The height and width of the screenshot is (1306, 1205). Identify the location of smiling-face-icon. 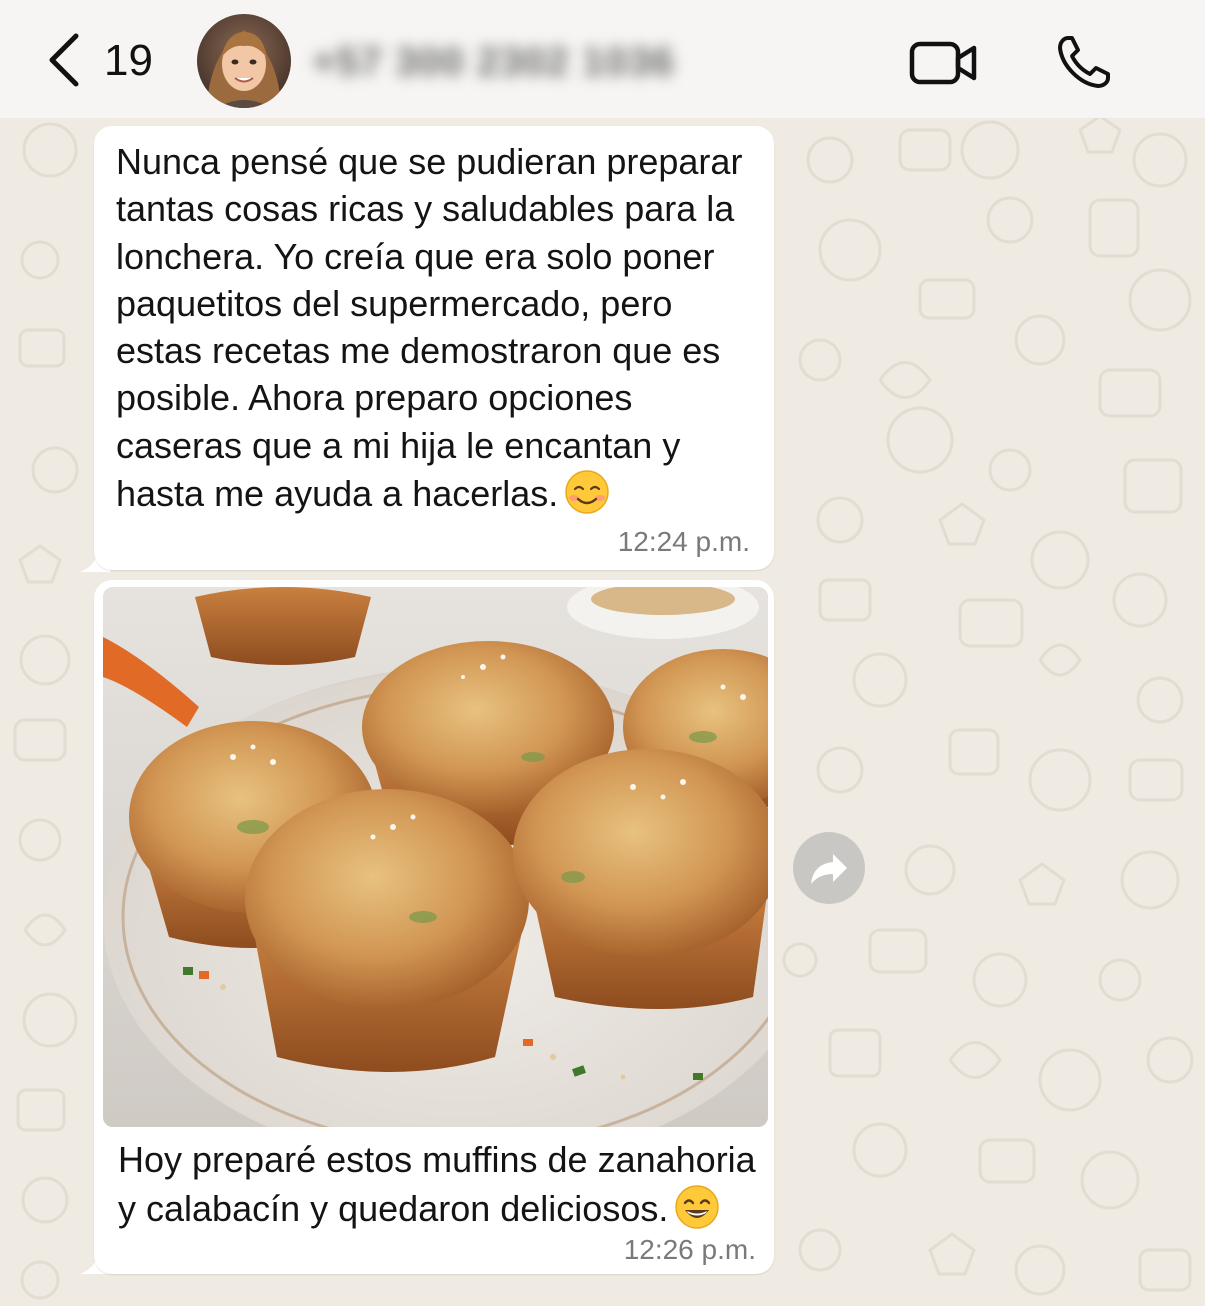
(587, 492).